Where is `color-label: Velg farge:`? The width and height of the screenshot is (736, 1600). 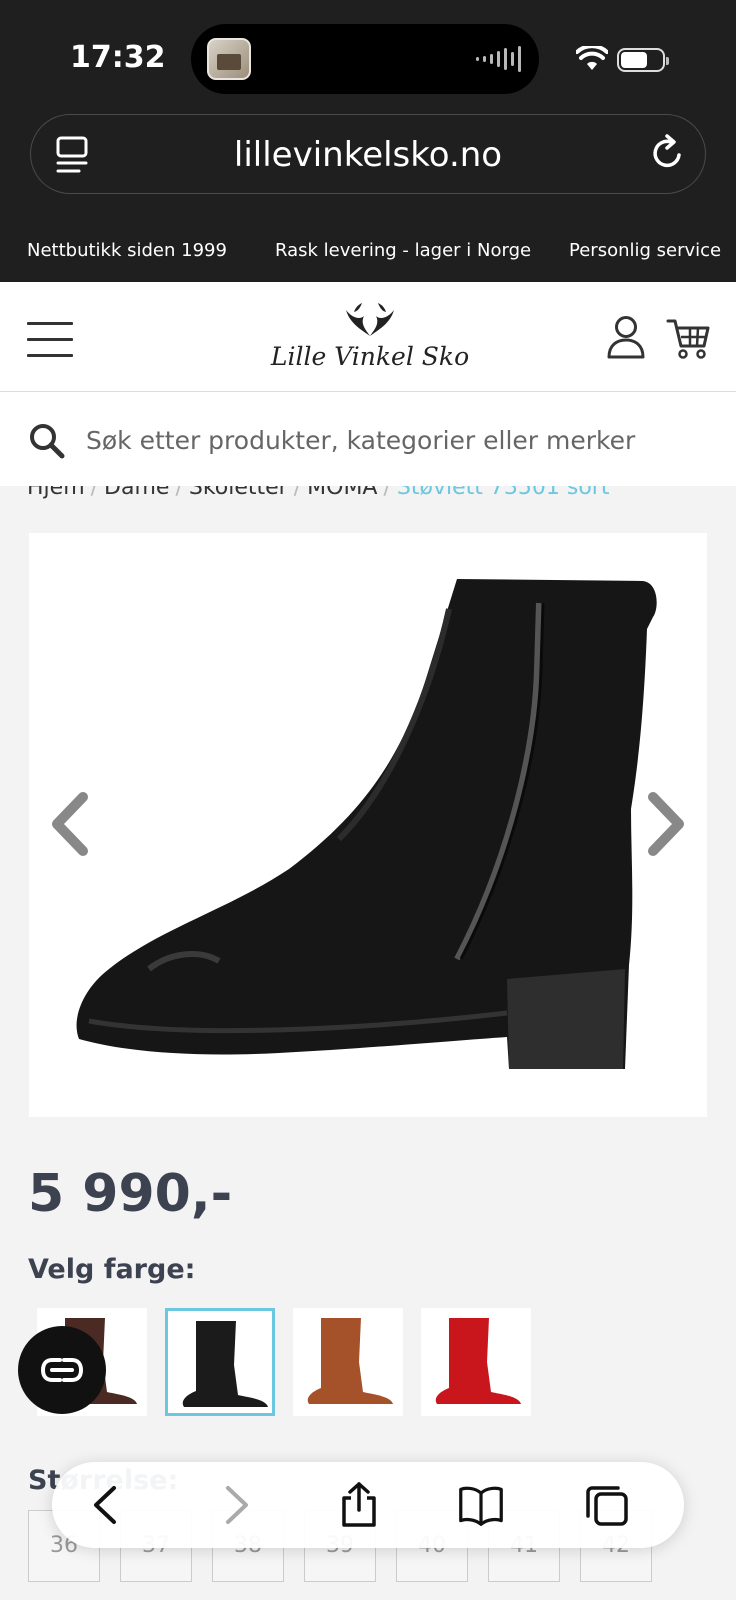
color-label: Velg farge: is located at coordinates (112, 1269).